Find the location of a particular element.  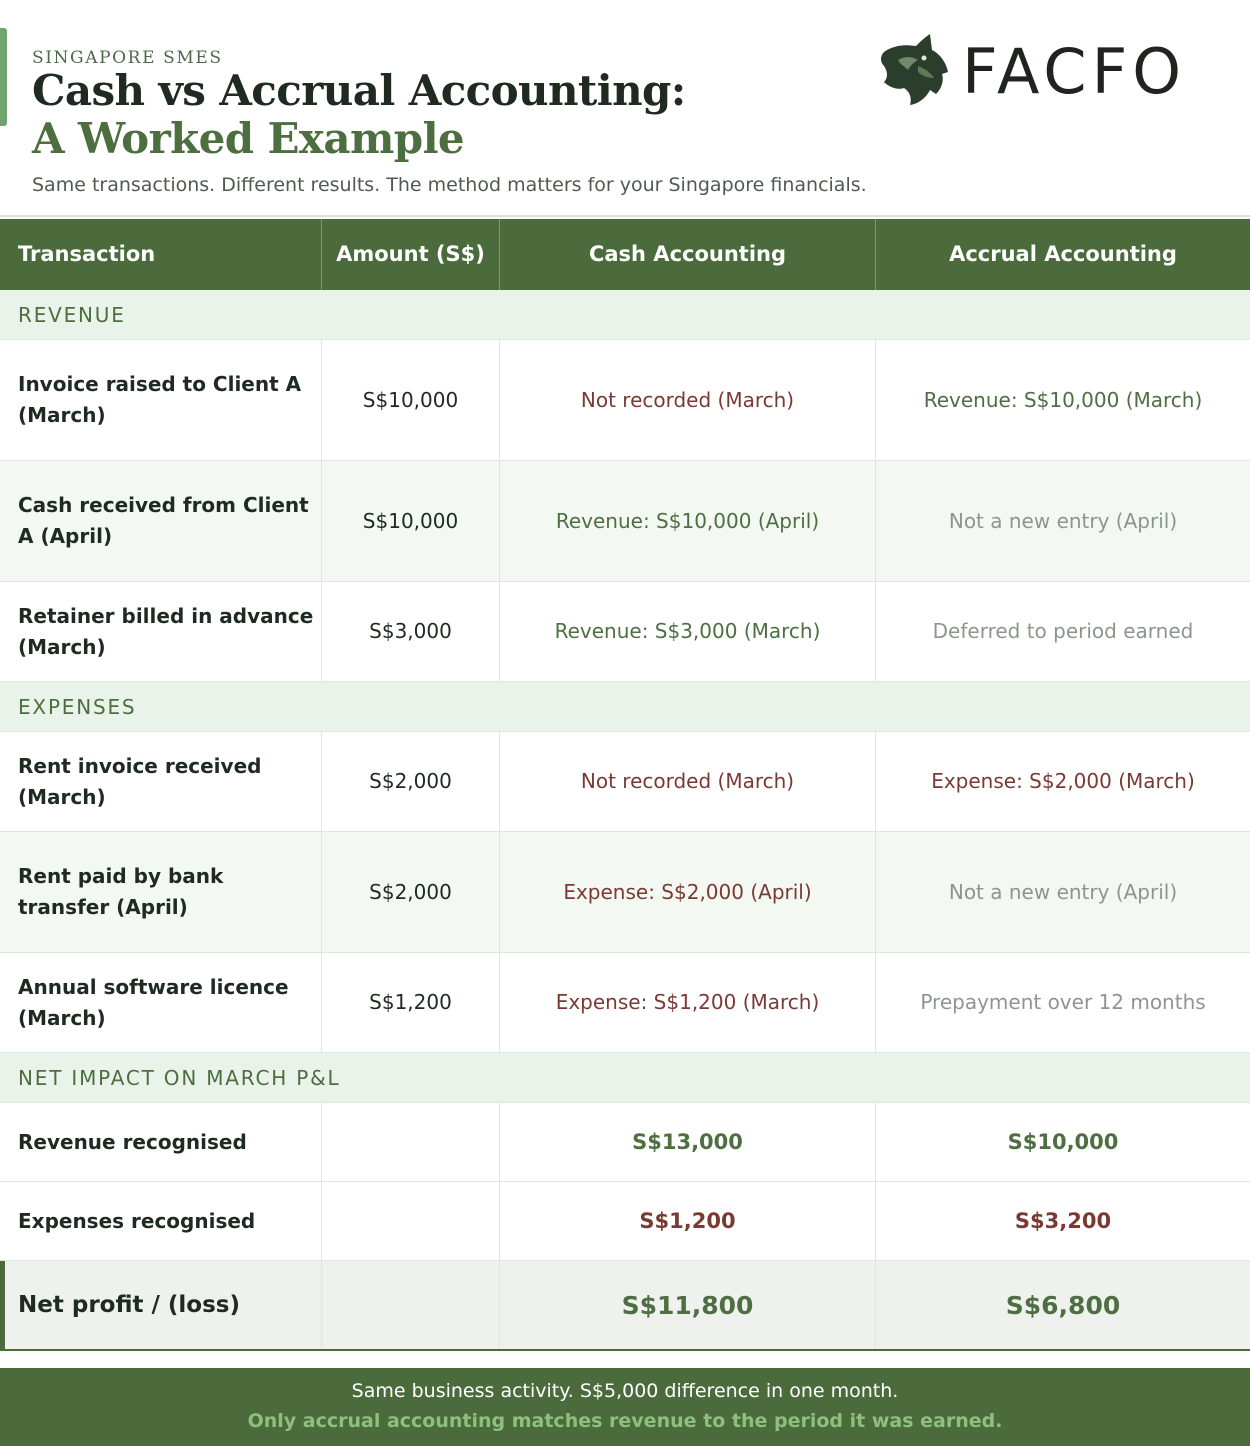

summary-row-revenue: Revenue recognised S$13,000 S$10,000 is located at coordinates (625, 1142).